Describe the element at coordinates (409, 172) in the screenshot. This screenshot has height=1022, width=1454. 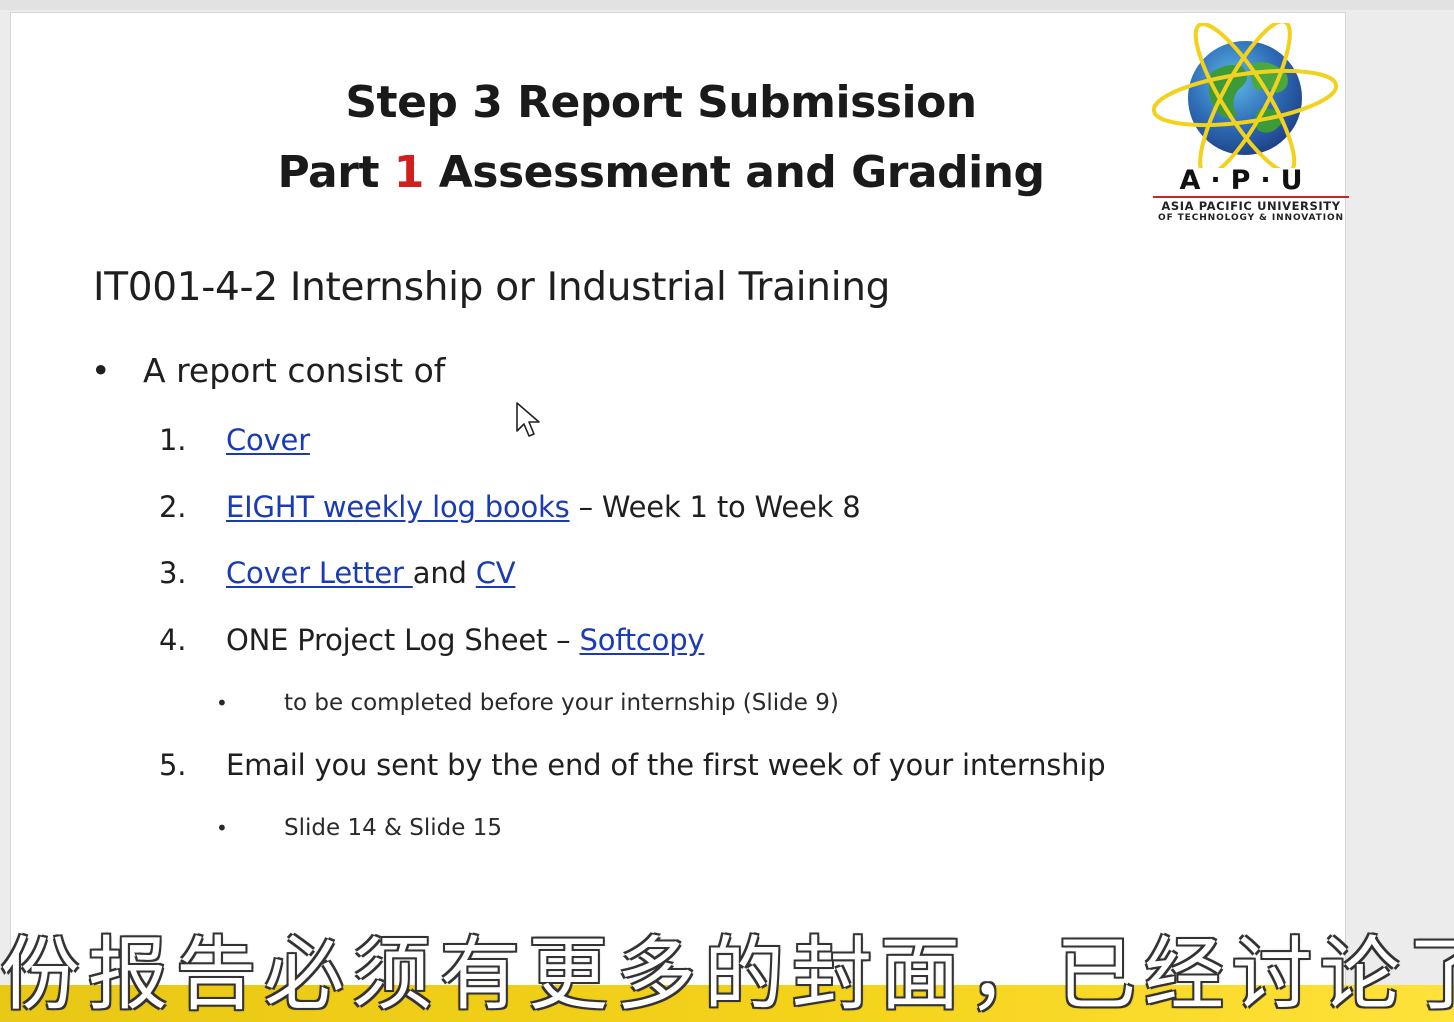
I see `title-part-number: 1` at that location.